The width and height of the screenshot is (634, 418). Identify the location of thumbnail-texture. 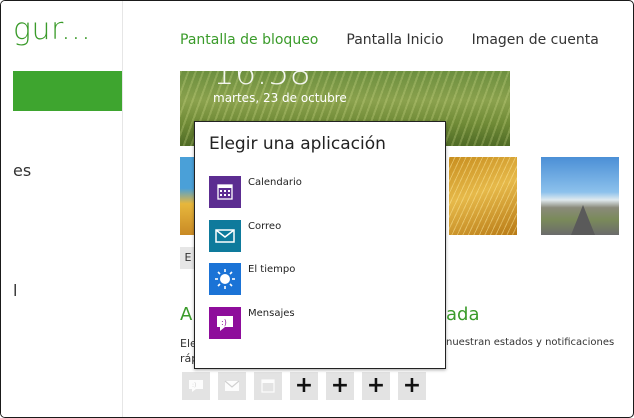
(483, 196).